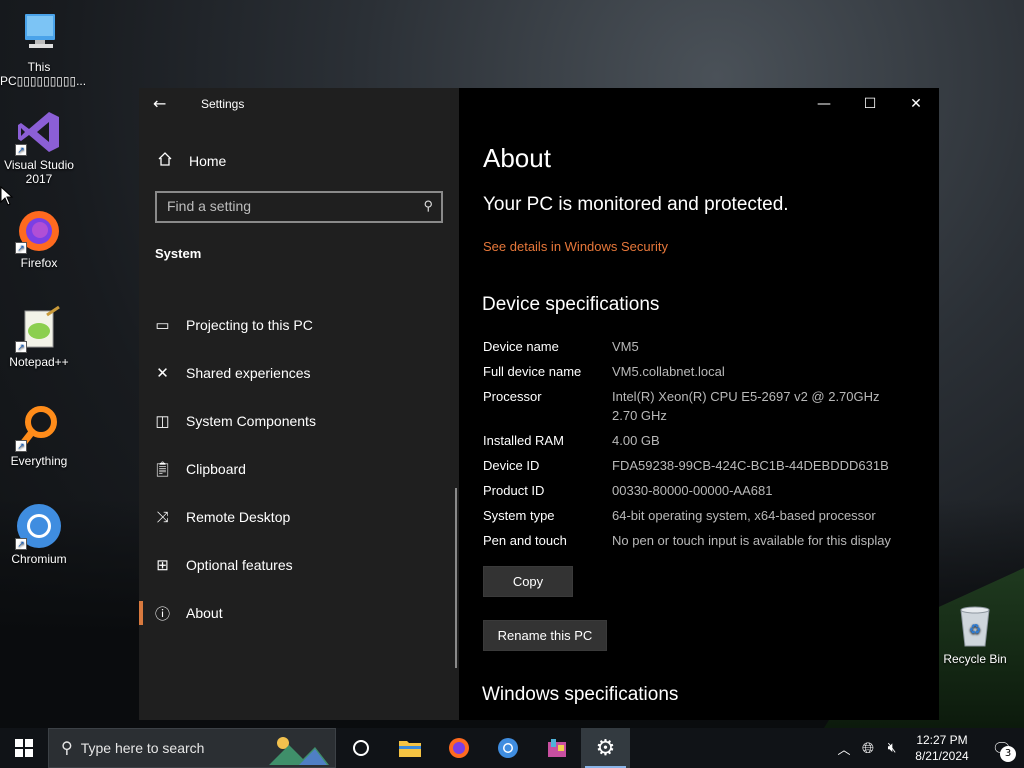  What do you see at coordinates (692, 490) in the screenshot?
I see `spec-value: 00330-80000-00000-AA681` at bounding box center [692, 490].